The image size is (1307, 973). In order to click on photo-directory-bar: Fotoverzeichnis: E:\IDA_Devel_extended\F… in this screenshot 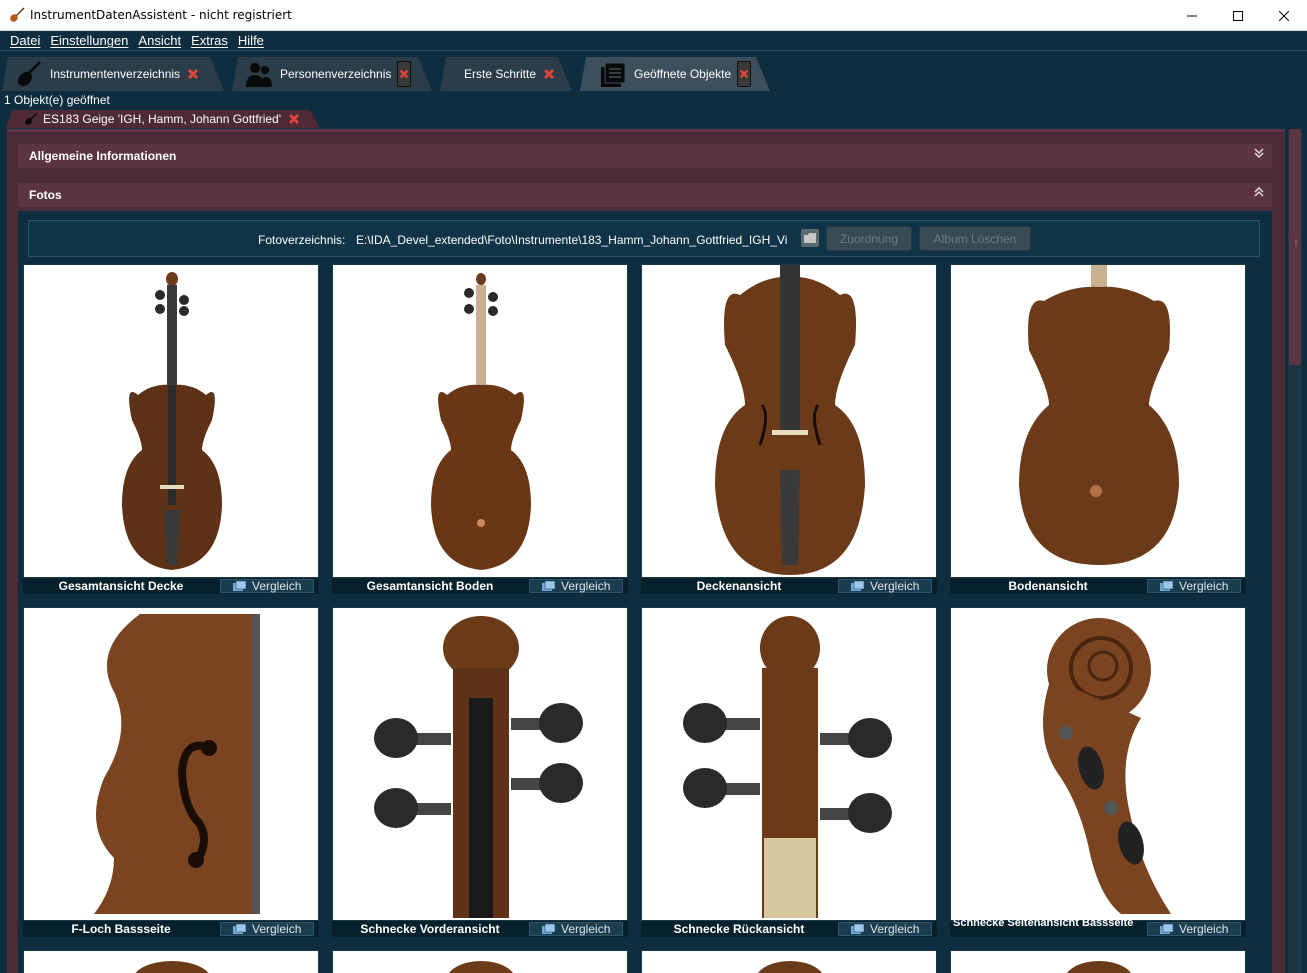, I will do `click(644, 238)`.